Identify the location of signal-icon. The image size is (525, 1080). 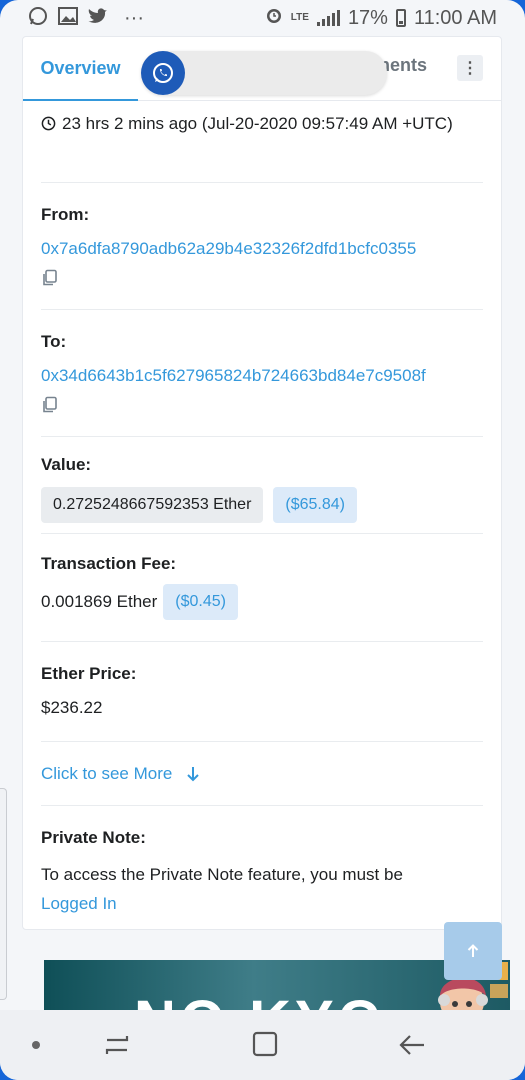
(328, 18).